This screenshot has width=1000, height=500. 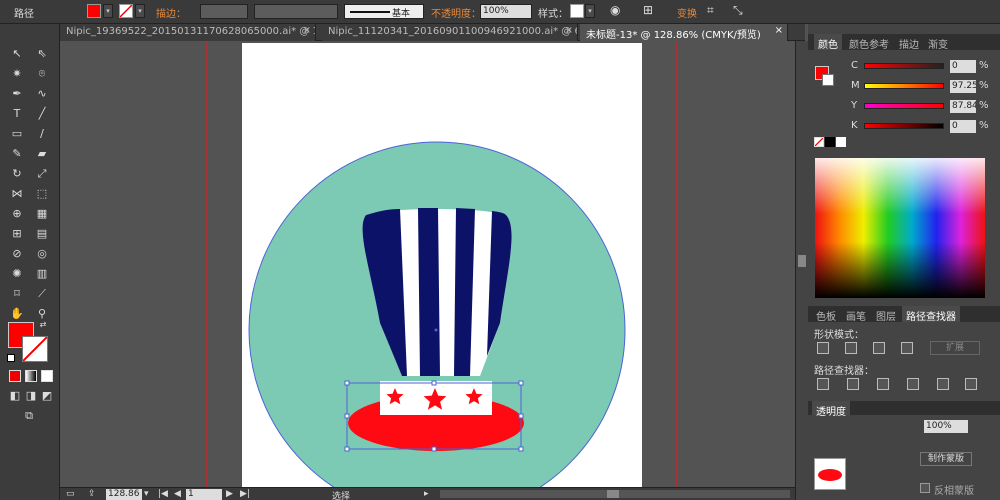 I want to click on gradient-mode-icon, so click(x=31, y=376).